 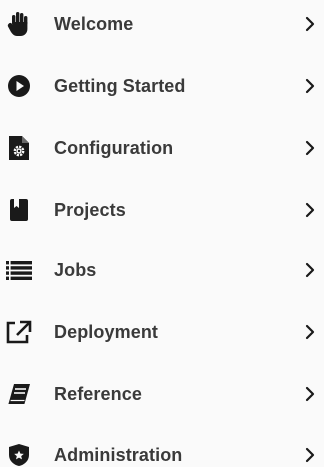 I want to click on nav-item-configuration: Configuration, so click(x=162, y=148).